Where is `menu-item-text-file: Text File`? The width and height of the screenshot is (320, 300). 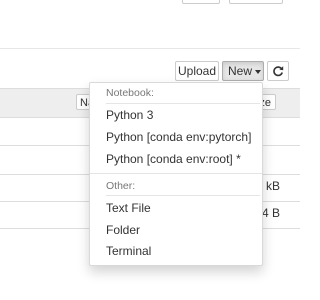 menu-item-text-file: Text File is located at coordinates (128, 208).